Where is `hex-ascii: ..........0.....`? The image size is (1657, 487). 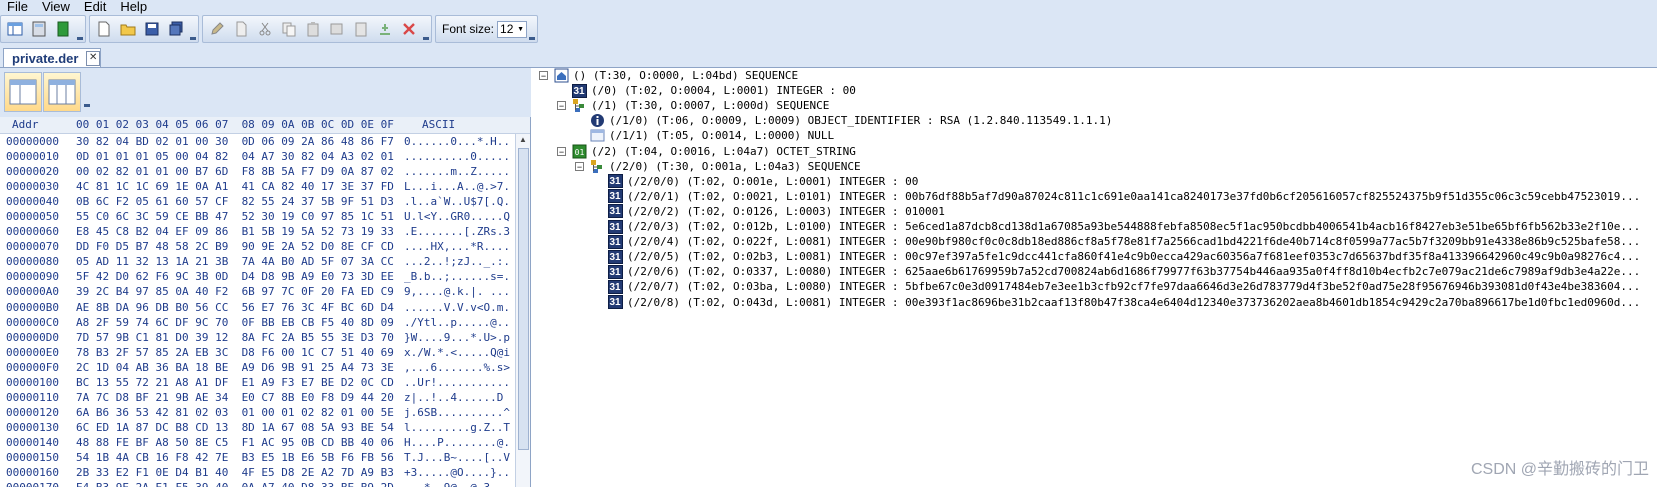 hex-ascii: ..........0..... is located at coordinates (459, 156).